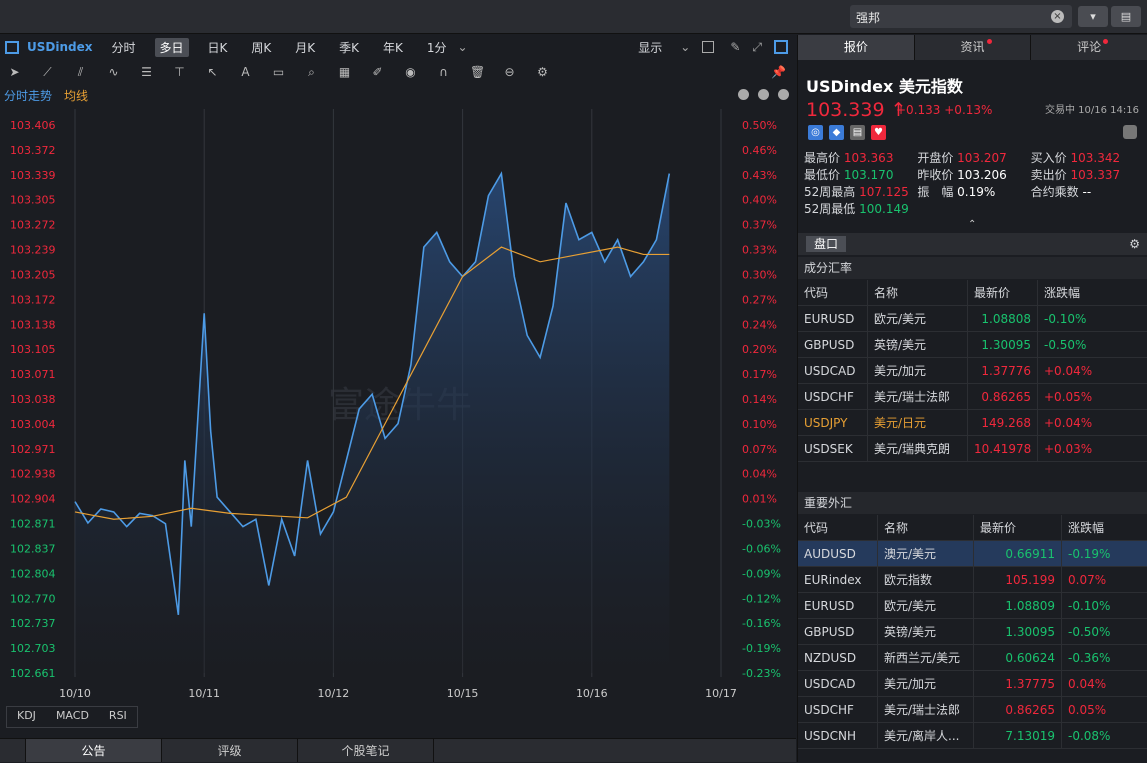 The width and height of the screenshot is (1147, 763). What do you see at coordinates (278, 72) in the screenshot?
I see `comment-icon: ▭` at bounding box center [278, 72].